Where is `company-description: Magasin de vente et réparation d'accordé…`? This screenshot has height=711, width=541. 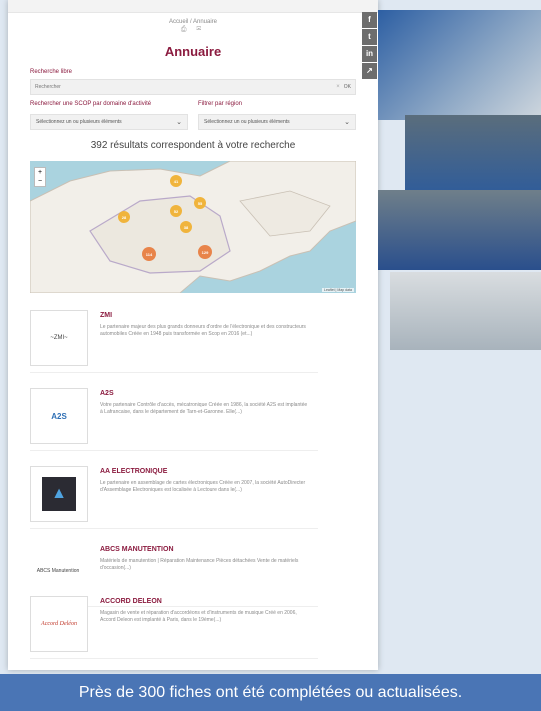 company-description: Magasin de vente et réparation d'accordé… is located at coordinates (198, 616).